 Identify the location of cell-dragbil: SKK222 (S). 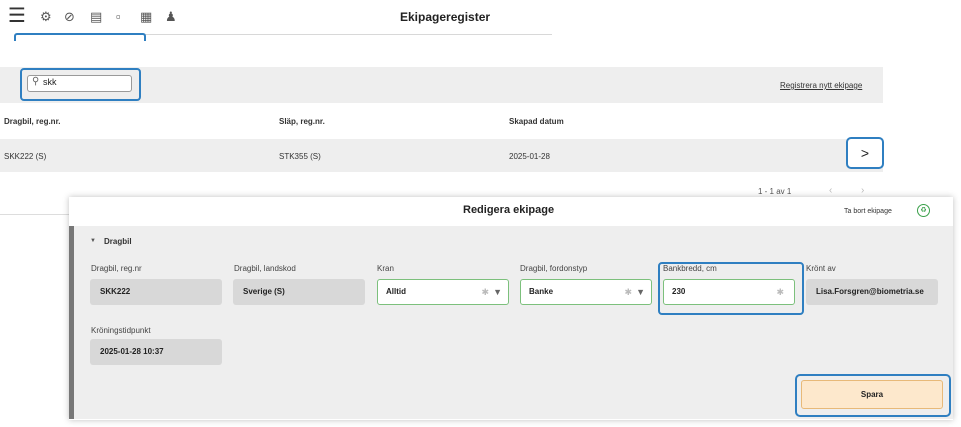
(25, 156).